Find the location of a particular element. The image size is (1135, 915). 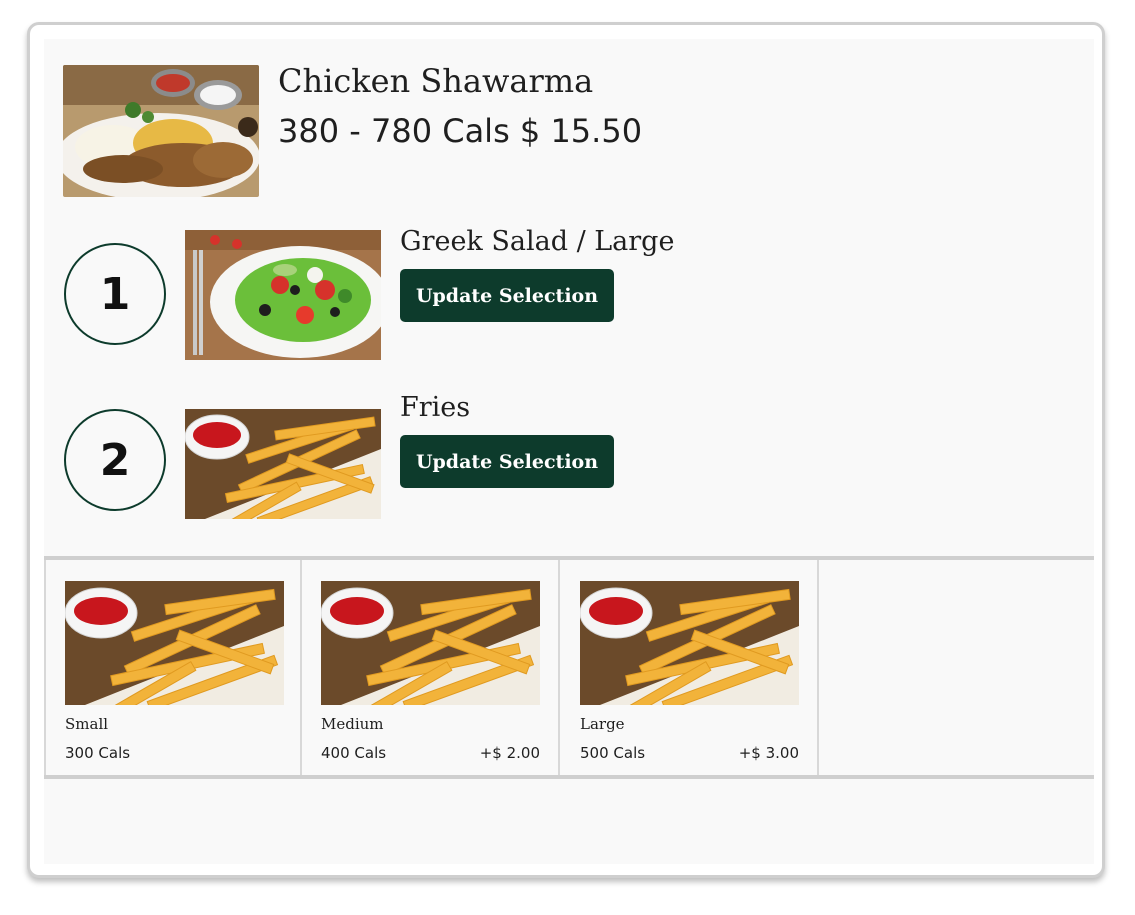

selection-name-2: Fries is located at coordinates (435, 407).